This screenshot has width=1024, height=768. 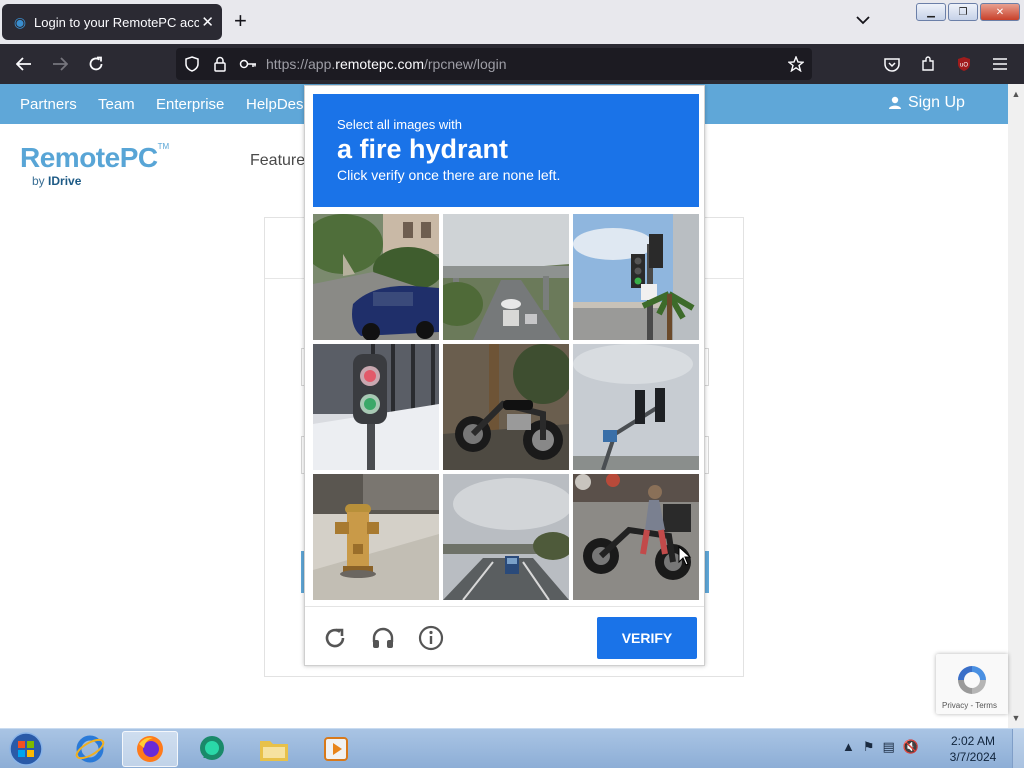 What do you see at coordinates (973, 757) in the screenshot?
I see `clock-date: 3/7/2024` at bounding box center [973, 757].